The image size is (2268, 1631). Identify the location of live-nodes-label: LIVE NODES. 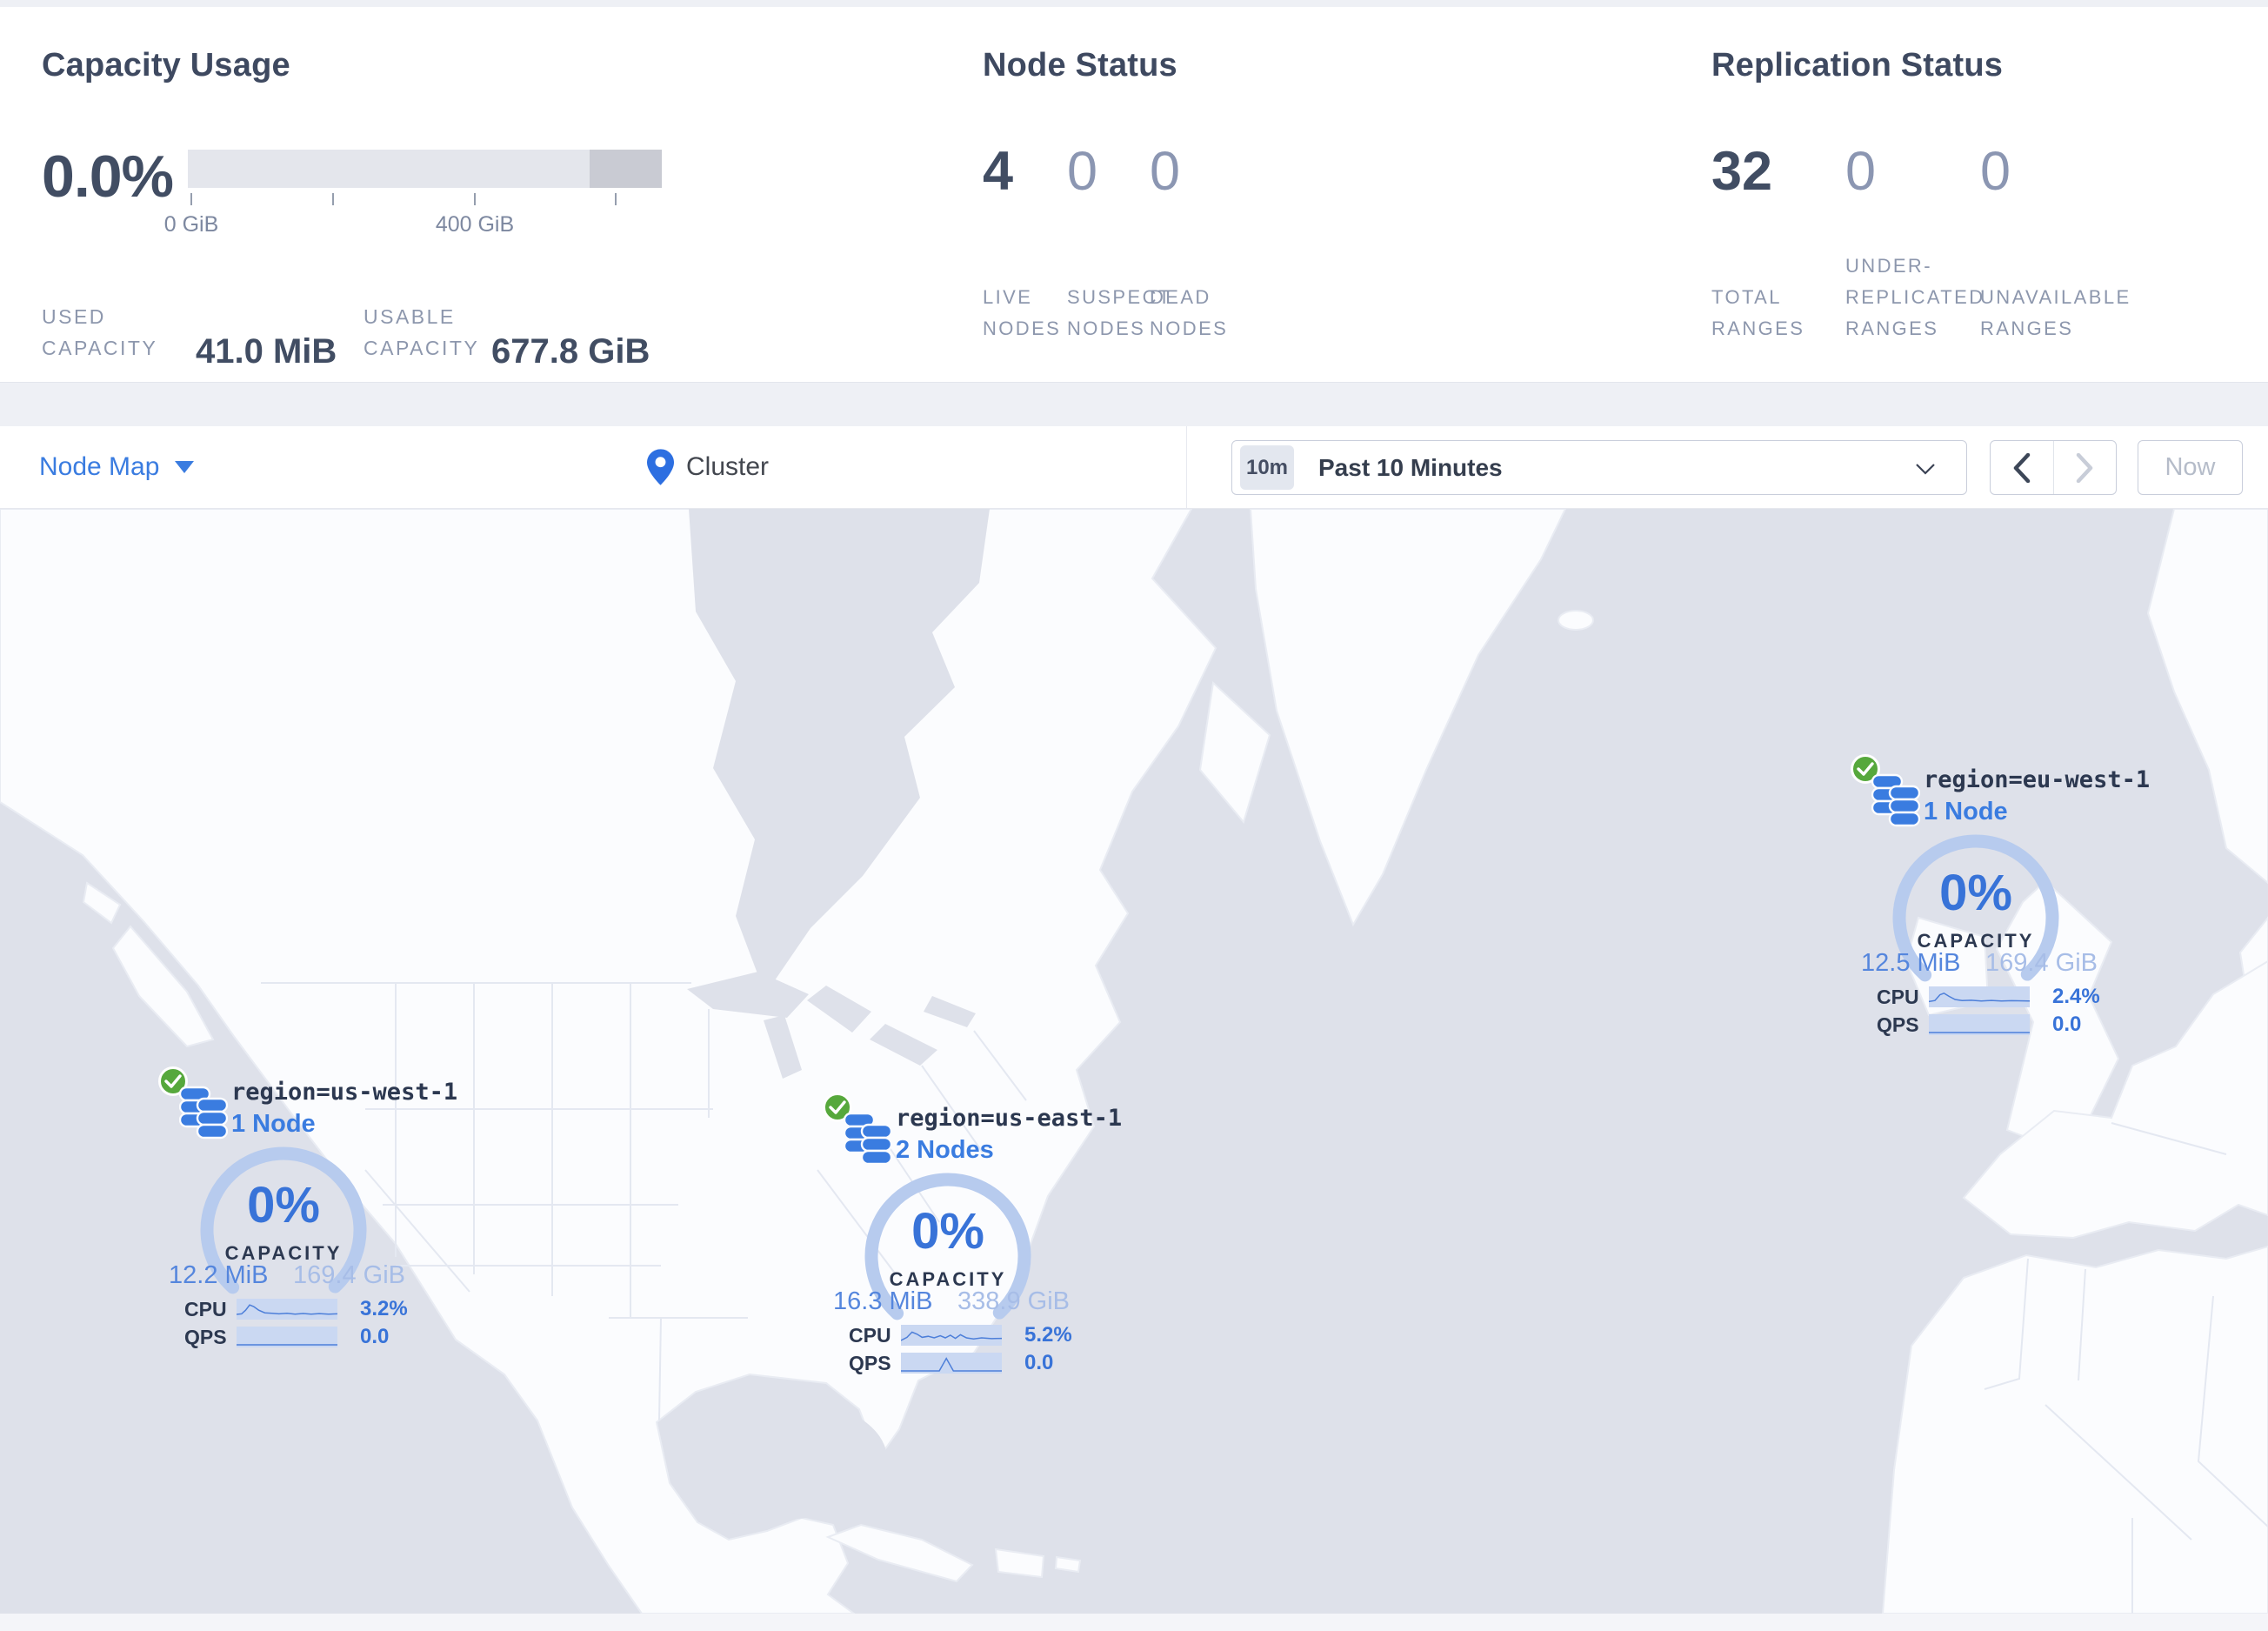
(1022, 313).